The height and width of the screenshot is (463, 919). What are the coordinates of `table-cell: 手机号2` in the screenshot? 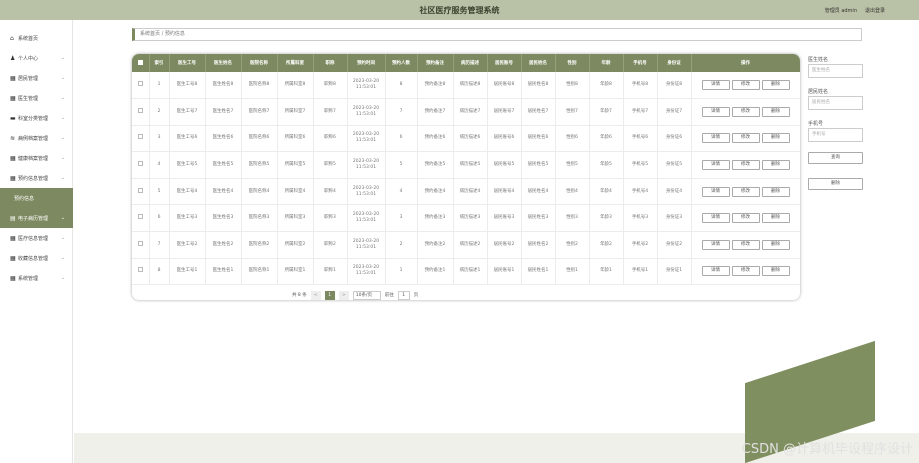 It's located at (640, 245).